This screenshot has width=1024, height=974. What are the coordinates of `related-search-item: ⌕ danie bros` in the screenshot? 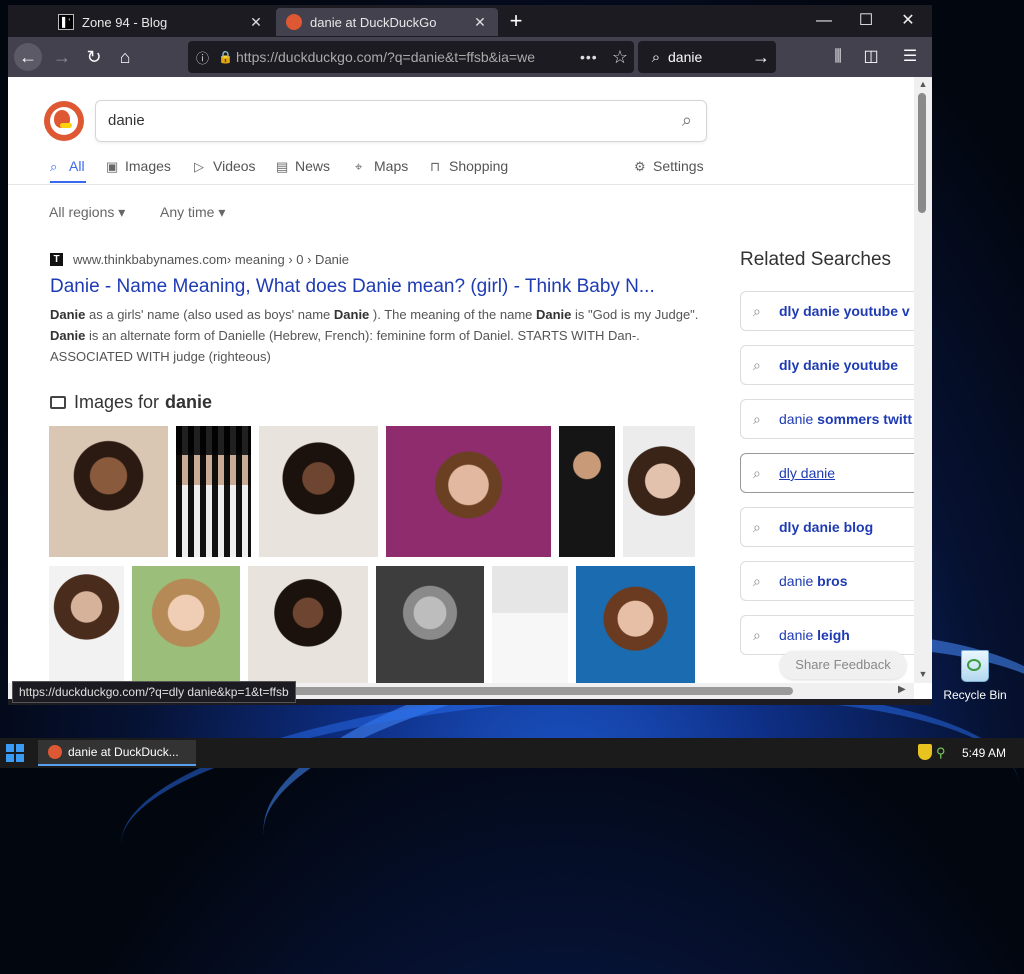 It's located at (827, 581).